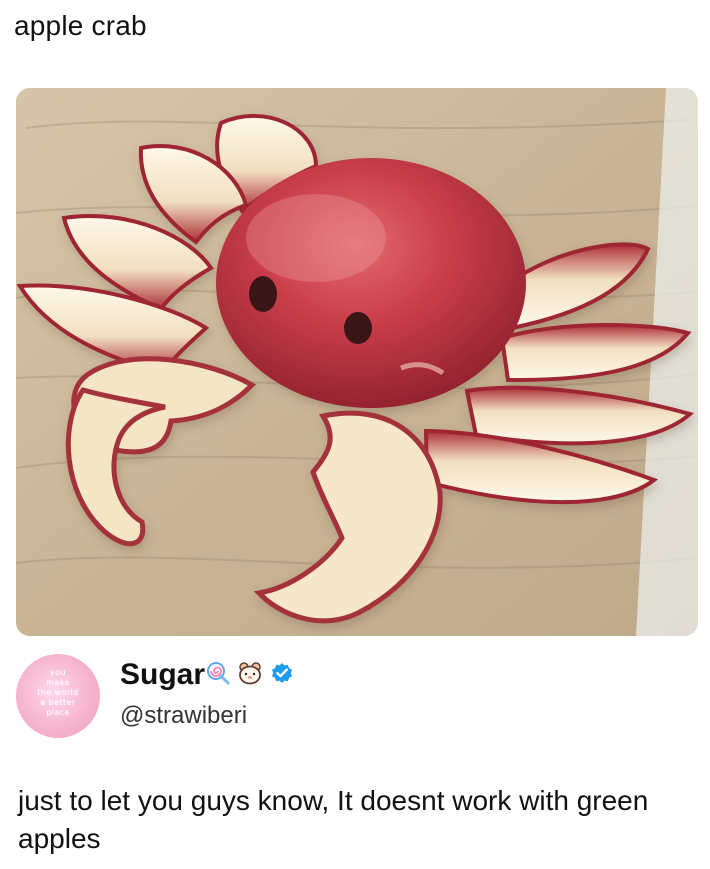 This screenshot has height=869, width=710. Describe the element at coordinates (357, 696) in the screenshot. I see `tweet-header: you make the world a better place Sugar` at that location.